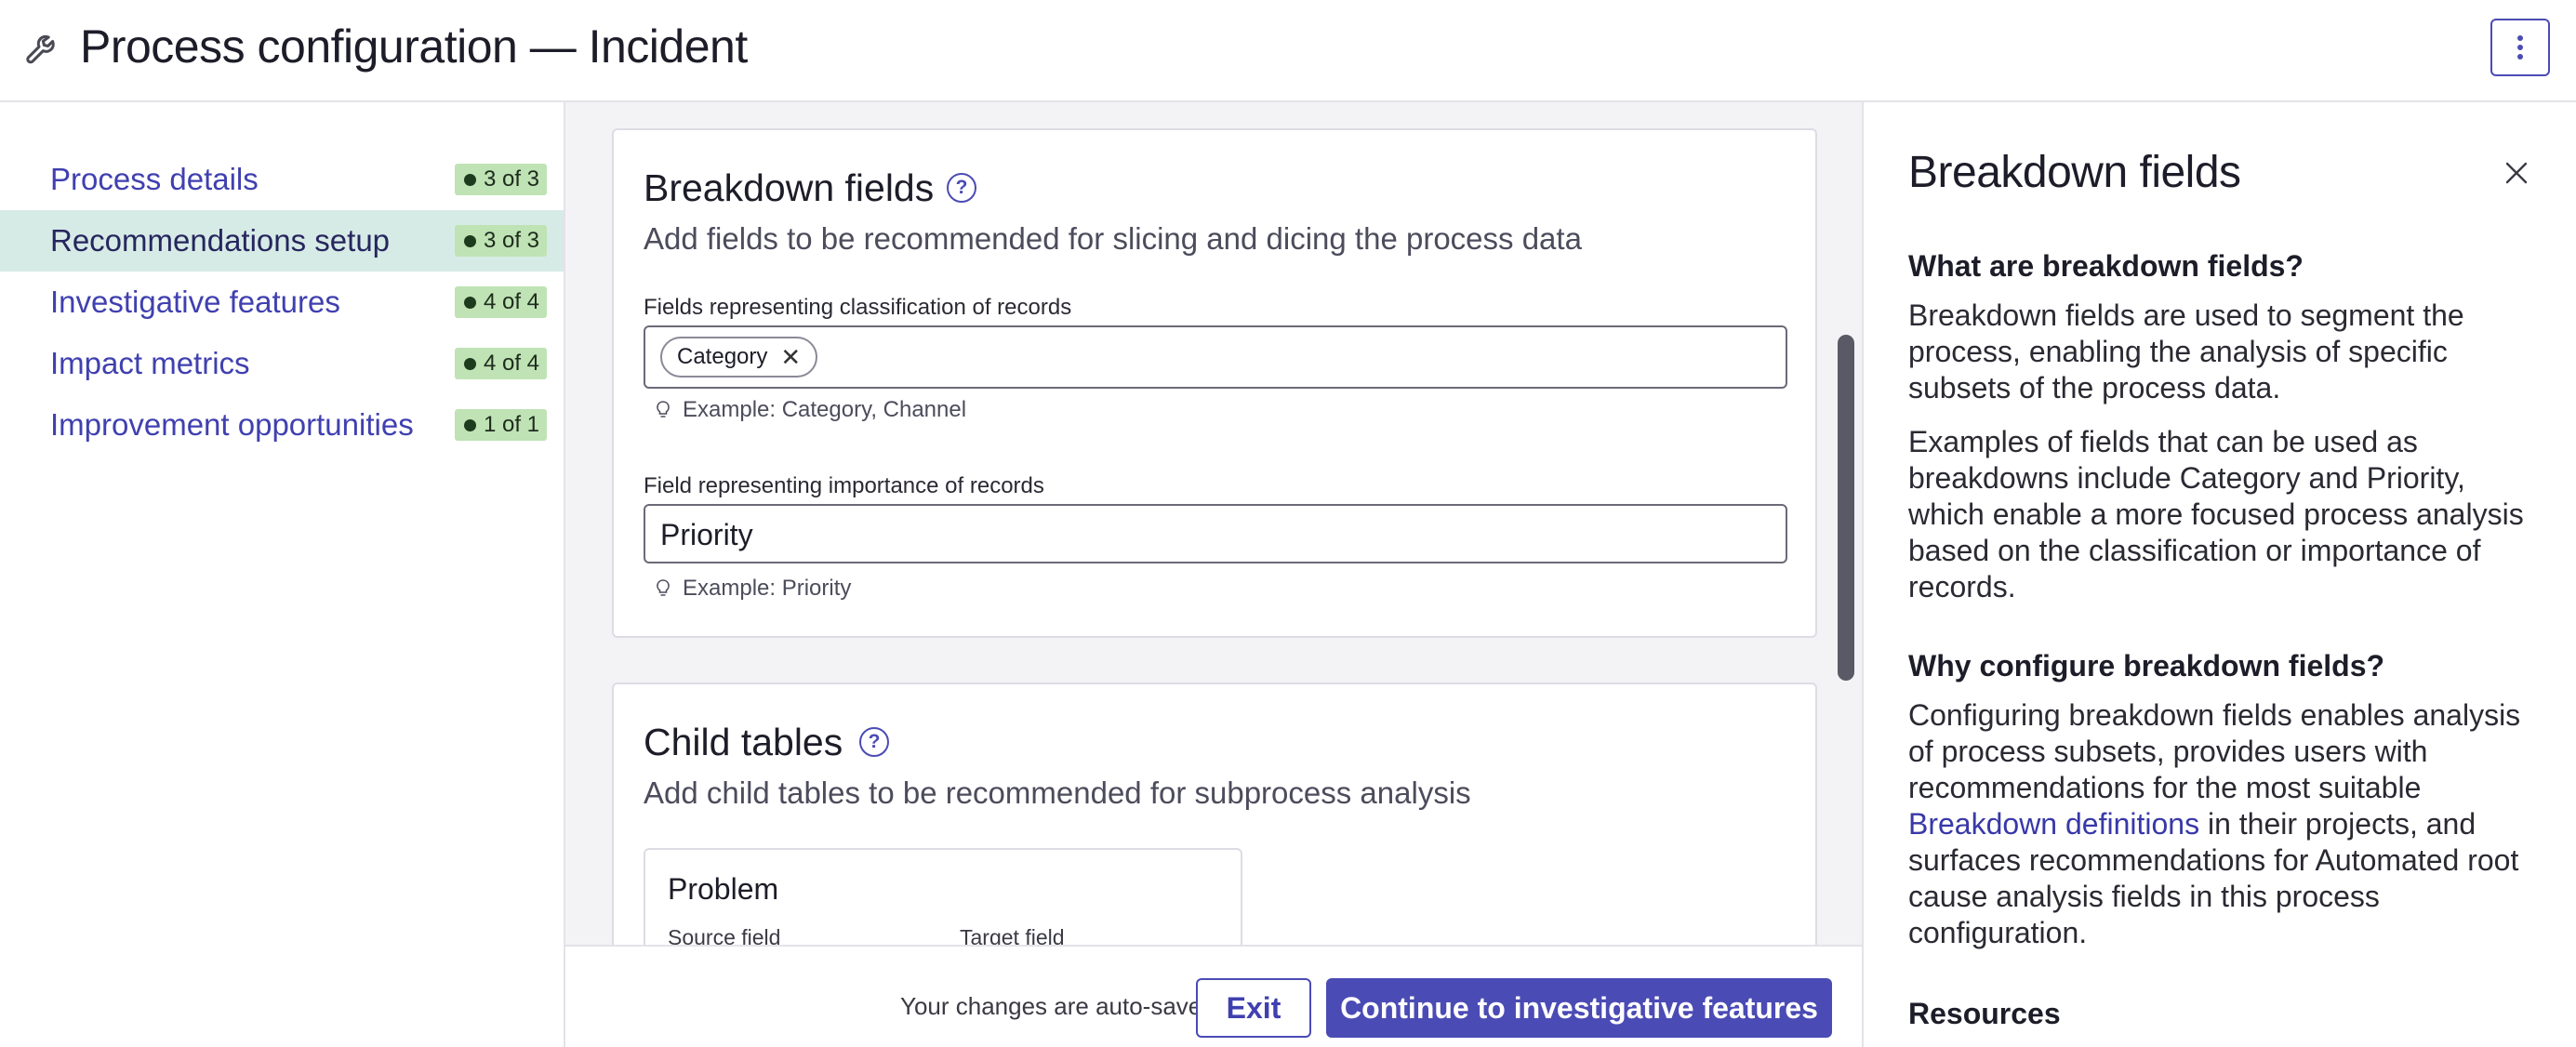 The width and height of the screenshot is (2576, 1047). I want to click on source-field-label: Source field, so click(724, 935).